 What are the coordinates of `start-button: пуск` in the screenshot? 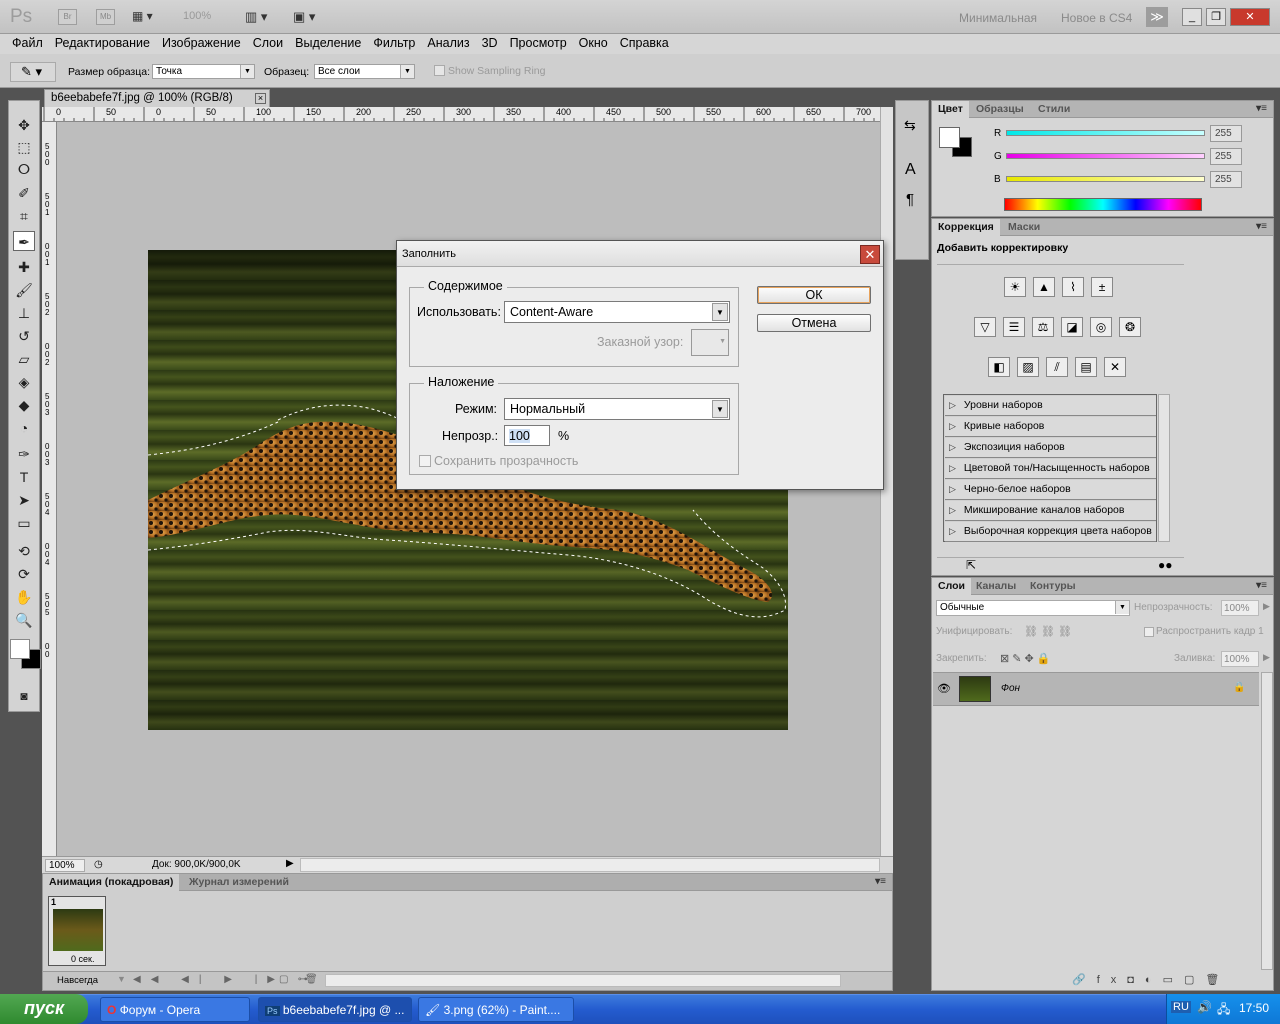 It's located at (44, 1009).